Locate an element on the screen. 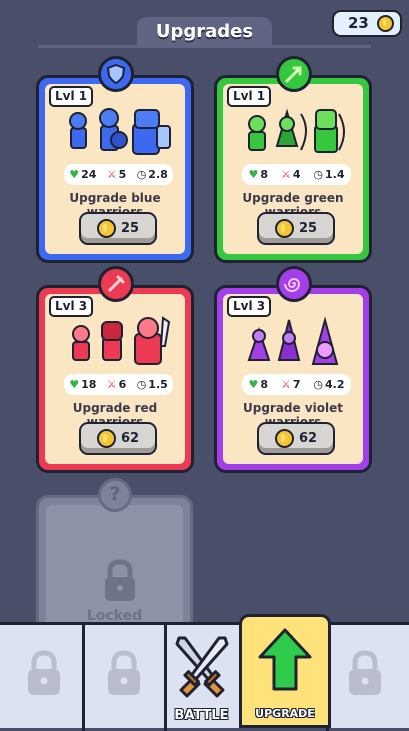 The height and width of the screenshot is (731, 409). speed-value: 1.4 is located at coordinates (335, 174).